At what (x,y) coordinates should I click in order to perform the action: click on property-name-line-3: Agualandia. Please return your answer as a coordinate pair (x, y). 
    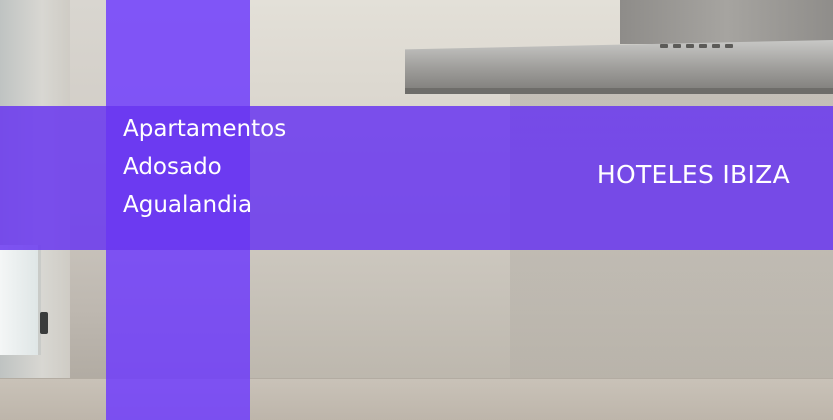
    Looking at the image, I should click on (188, 205).